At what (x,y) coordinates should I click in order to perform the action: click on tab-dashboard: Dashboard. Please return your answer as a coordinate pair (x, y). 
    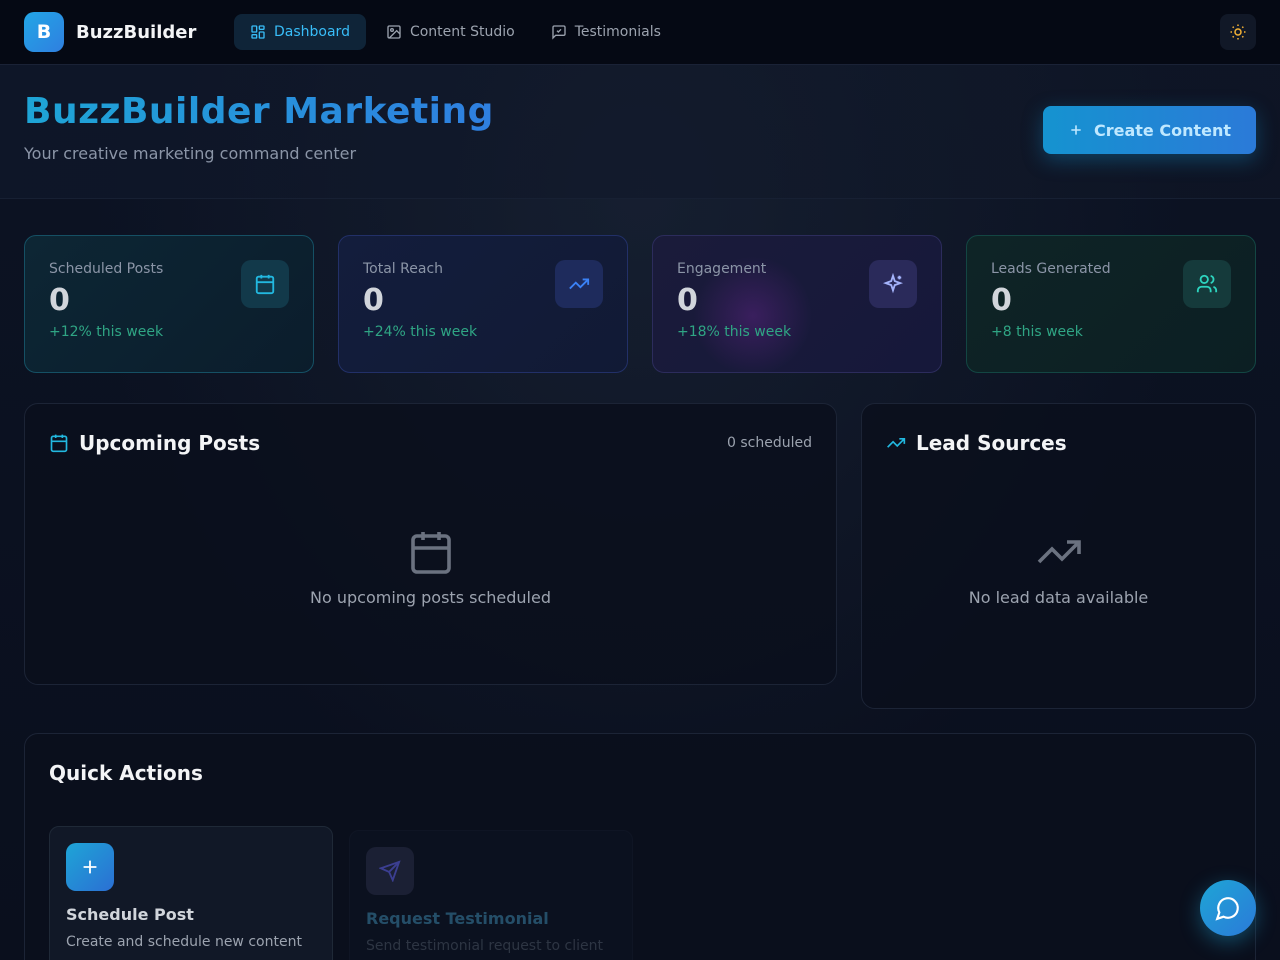
    Looking at the image, I should click on (300, 32).